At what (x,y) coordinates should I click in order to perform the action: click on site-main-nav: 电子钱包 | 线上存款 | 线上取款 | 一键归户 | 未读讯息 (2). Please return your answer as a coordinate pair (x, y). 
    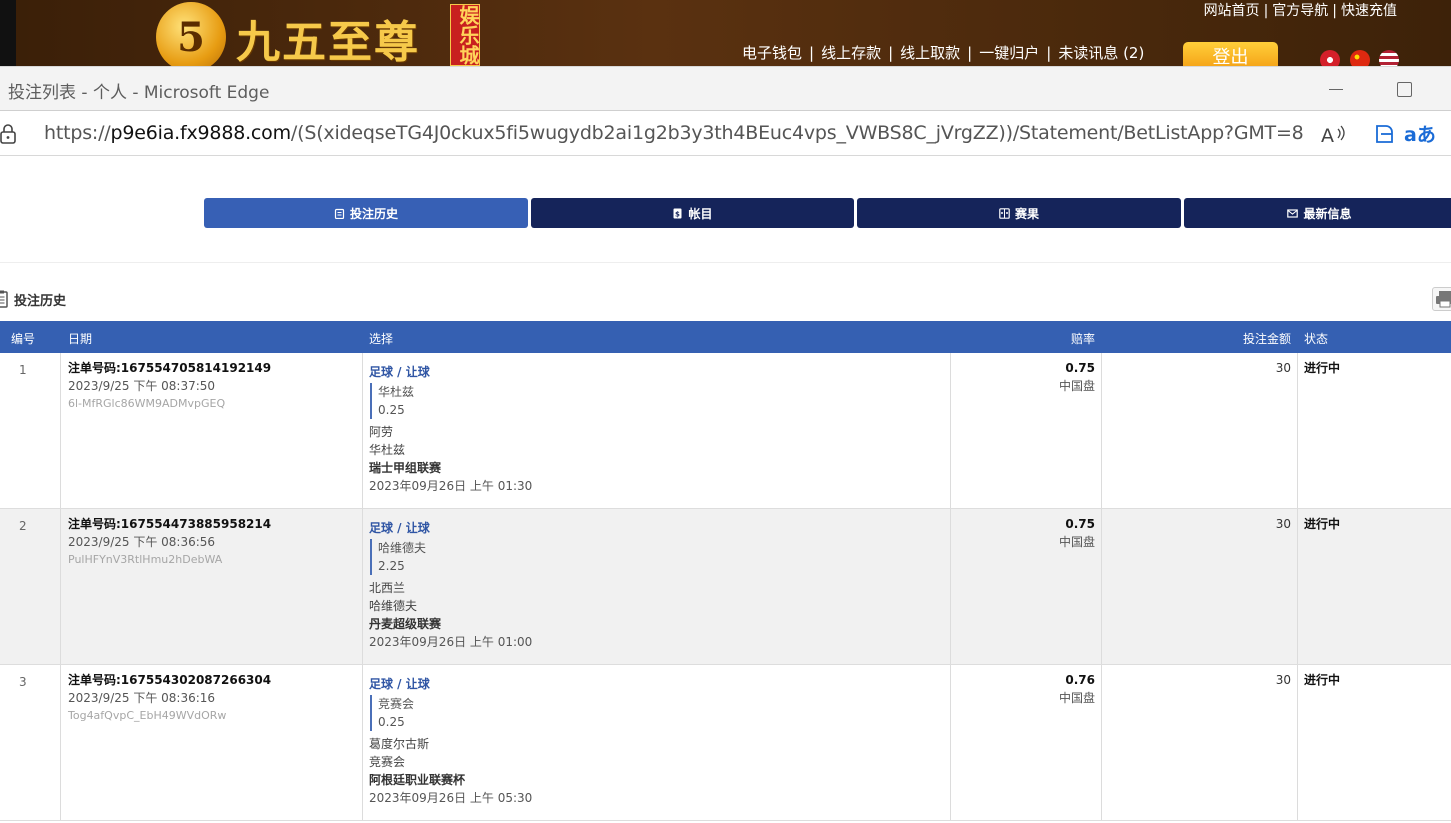
    Looking at the image, I should click on (943, 53).